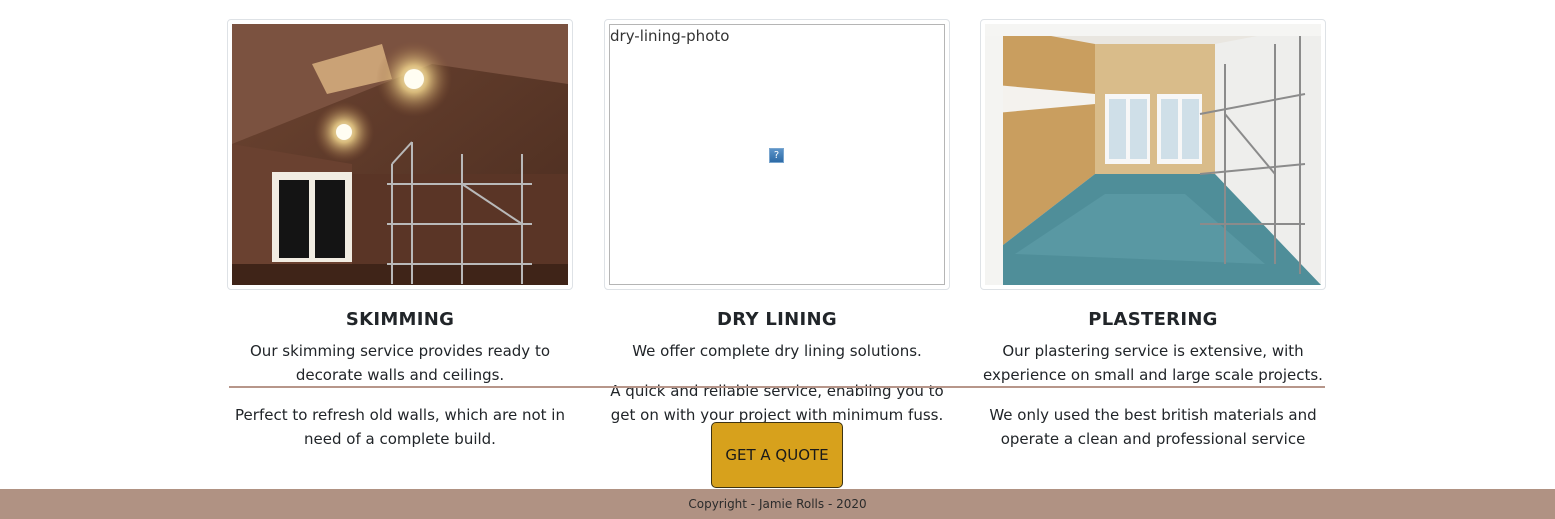  I want to click on copyright-text: Copyright - Jamie Rolls - 2020, so click(777, 504).